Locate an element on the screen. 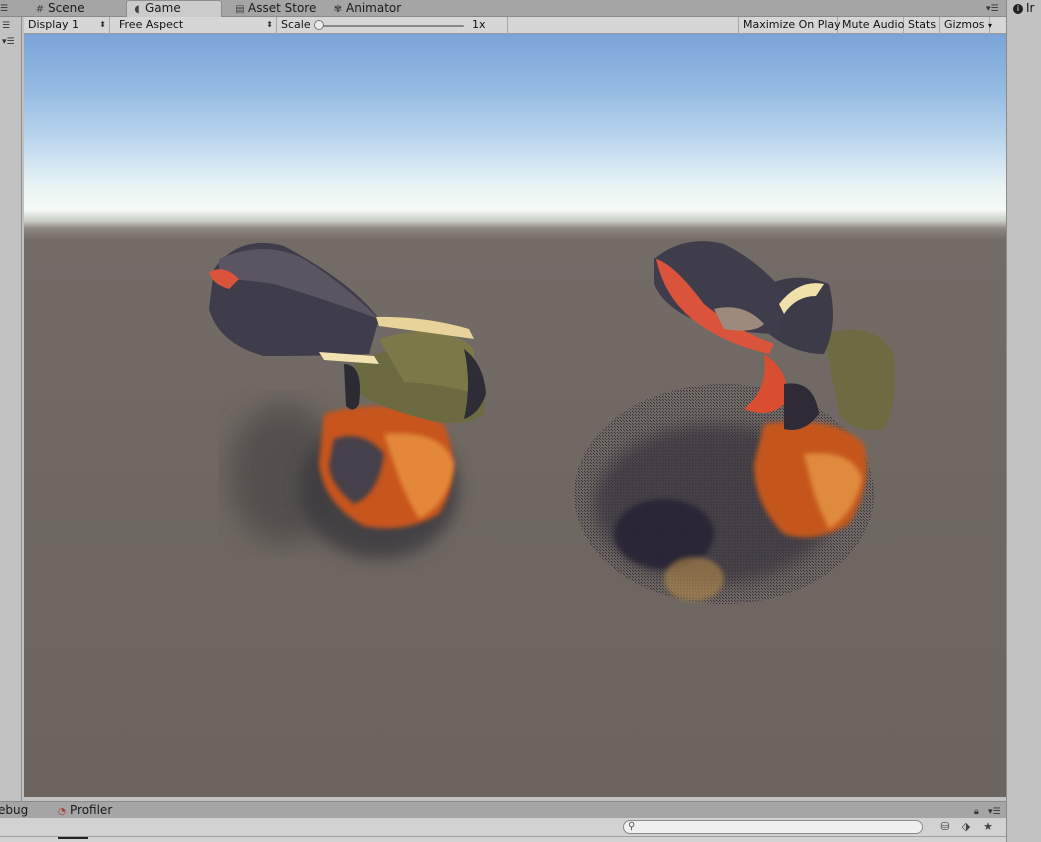 This screenshot has height=842, width=1041. tab-profiler: ◔ Profiler is located at coordinates (93, 811).